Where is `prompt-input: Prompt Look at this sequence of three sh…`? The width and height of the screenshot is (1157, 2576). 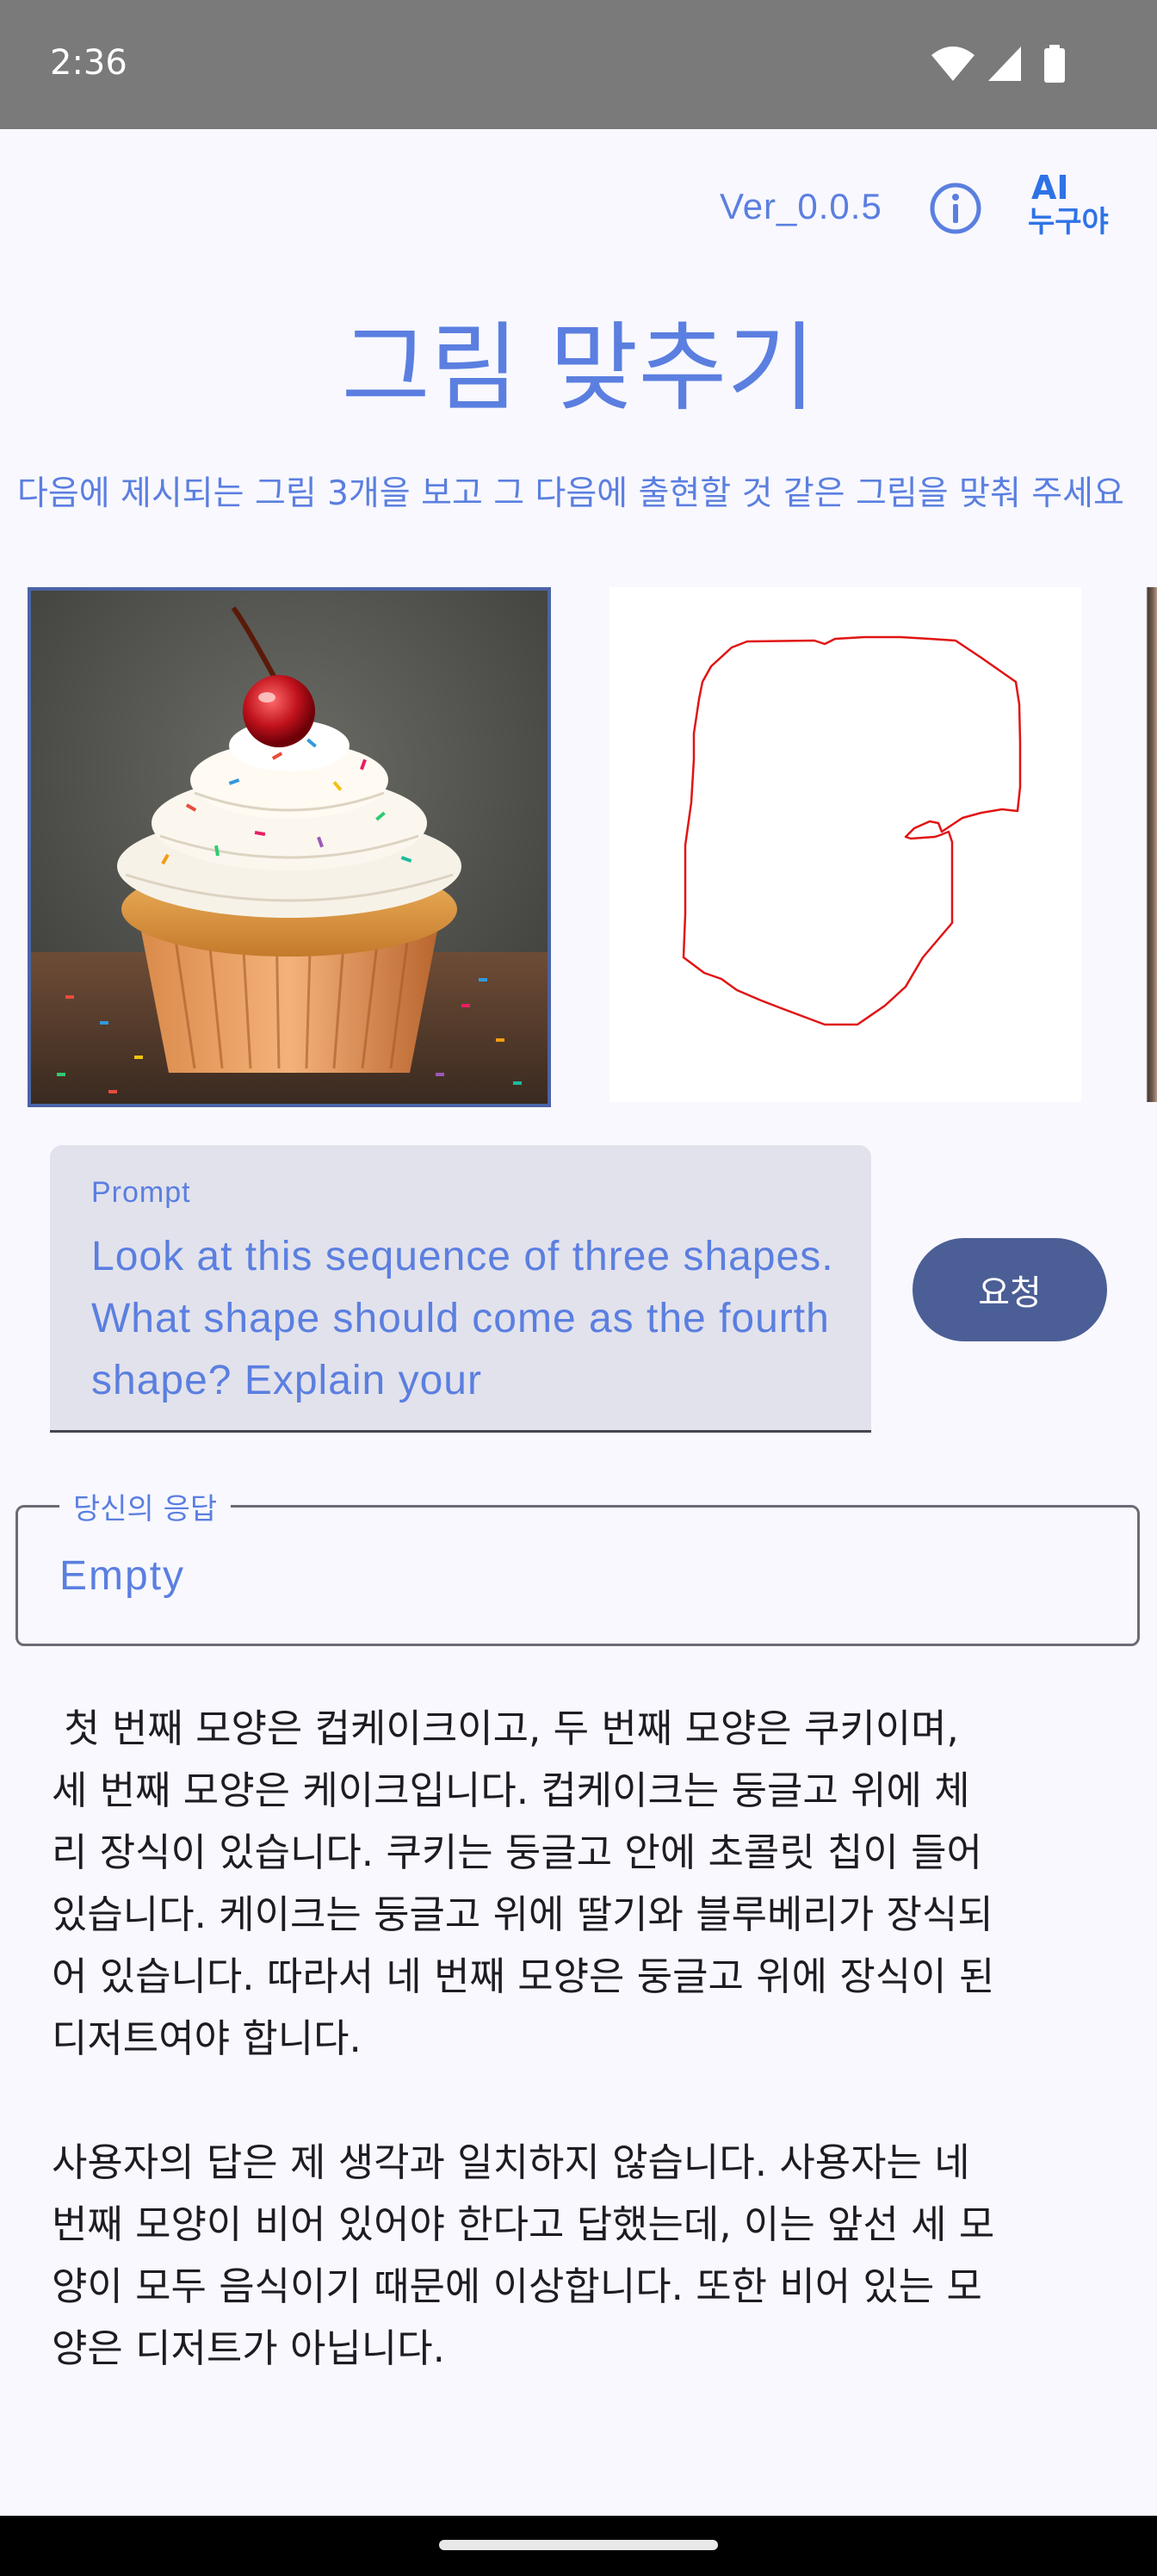 prompt-input: Prompt Look at this sequence of three sh… is located at coordinates (461, 1289).